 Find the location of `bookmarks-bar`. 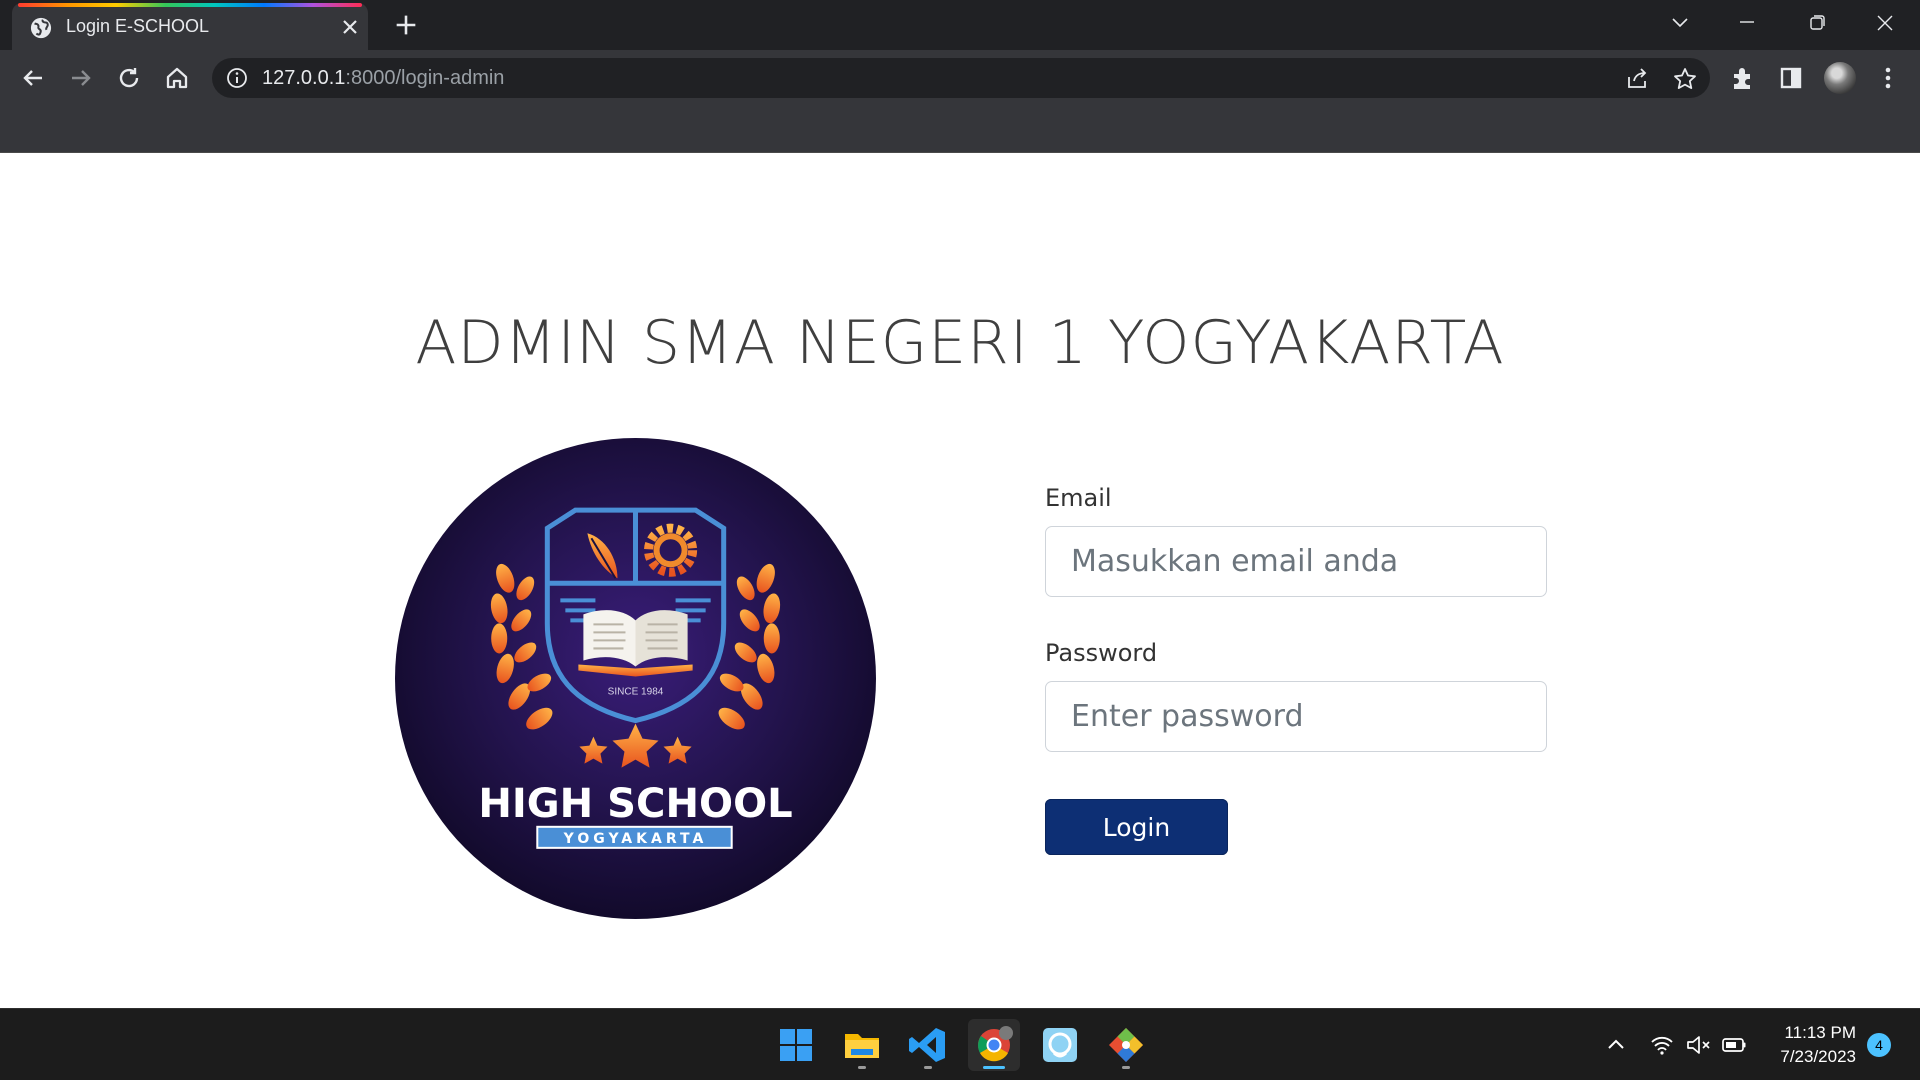

bookmarks-bar is located at coordinates (960, 129).